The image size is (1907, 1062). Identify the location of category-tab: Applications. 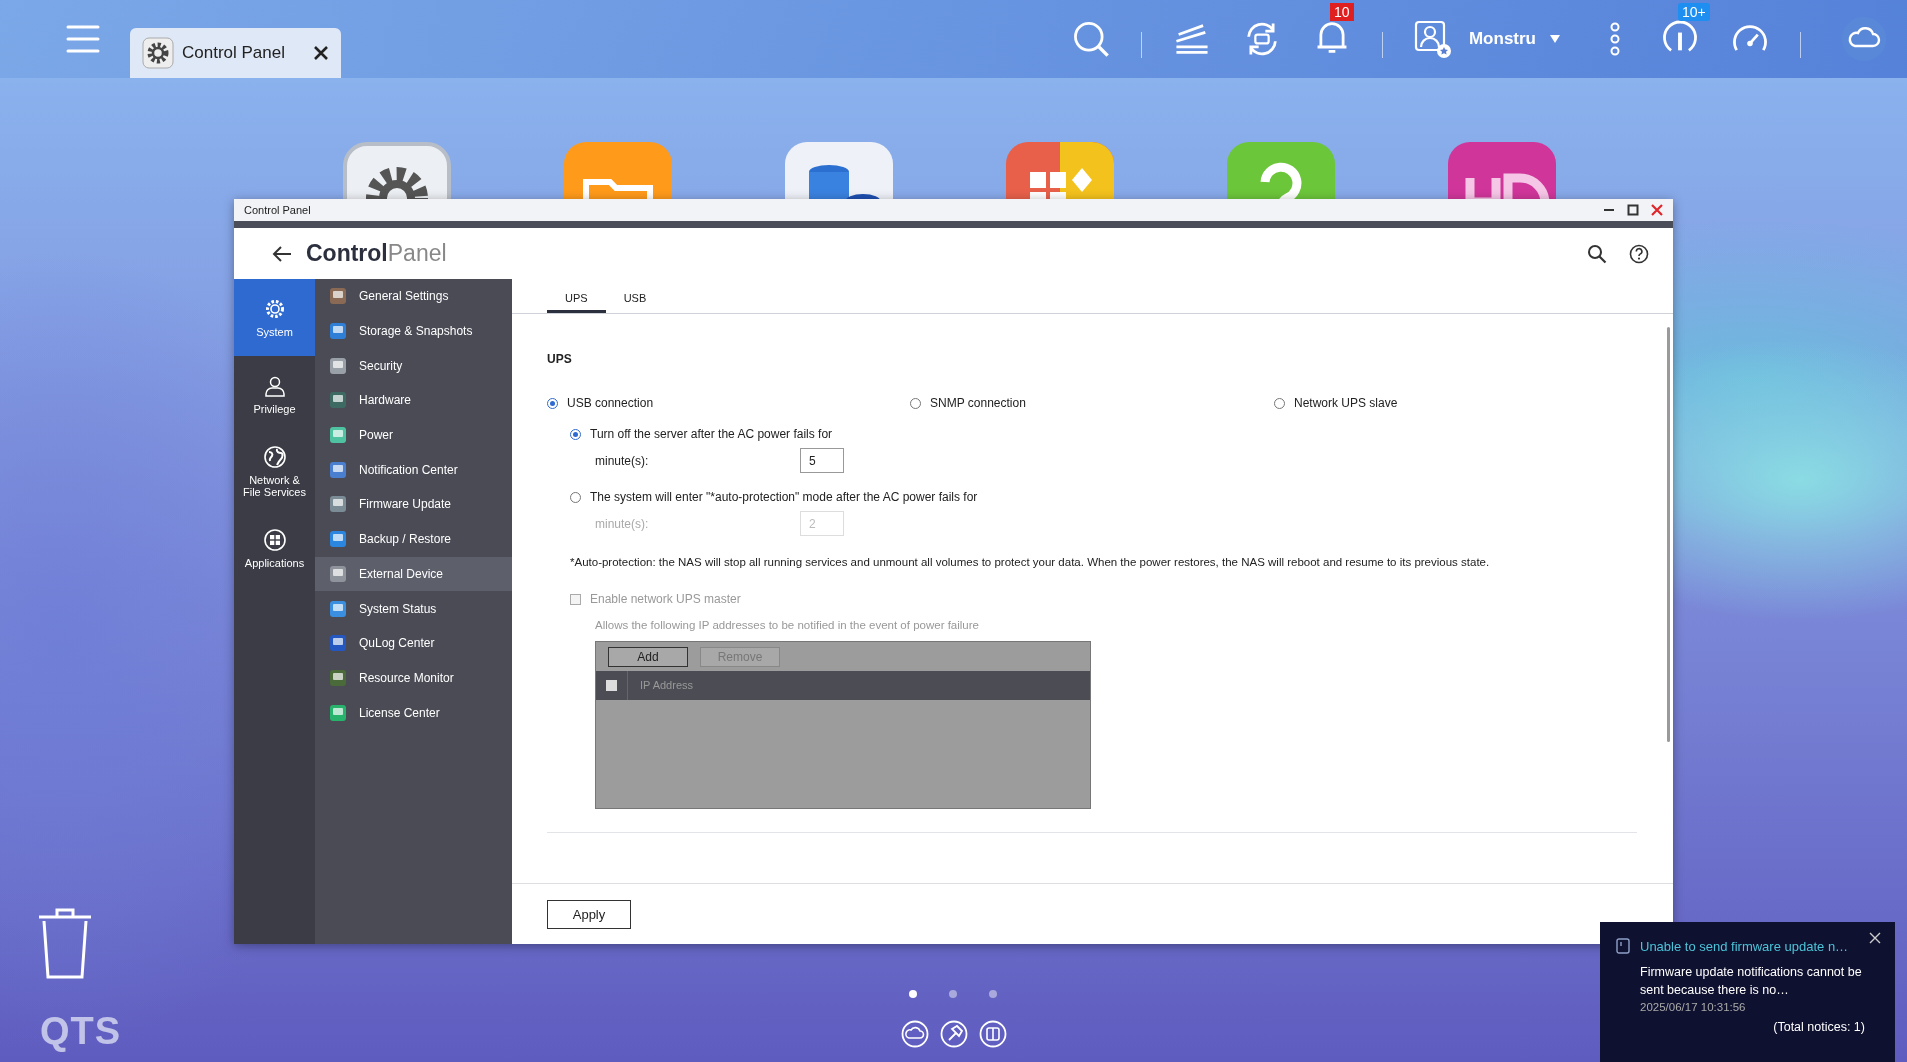
(274, 548).